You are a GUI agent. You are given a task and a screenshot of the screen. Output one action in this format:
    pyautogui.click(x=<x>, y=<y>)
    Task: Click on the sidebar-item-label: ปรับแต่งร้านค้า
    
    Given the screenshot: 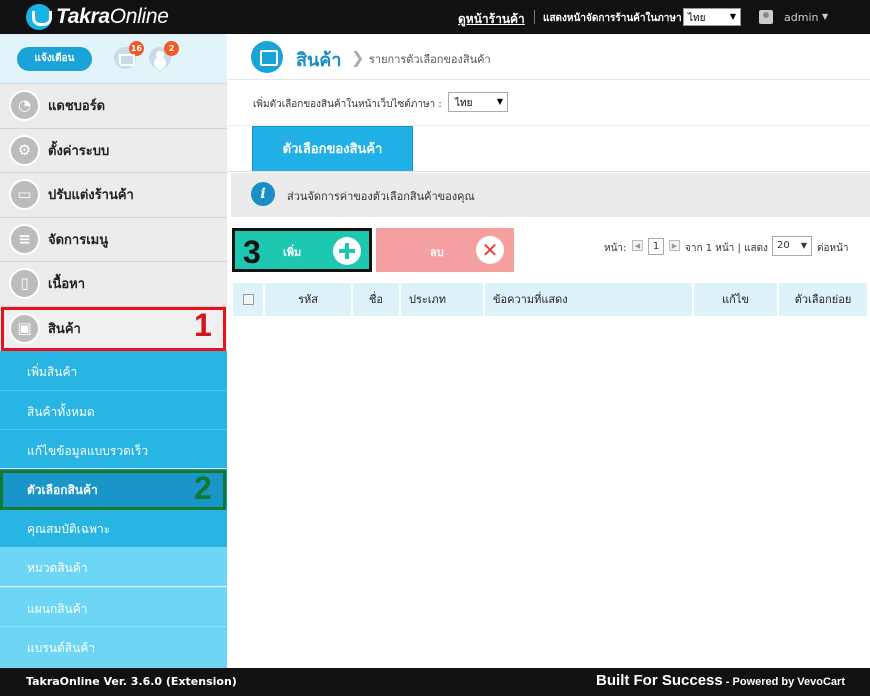 What is the action you would take?
    pyautogui.click(x=91, y=196)
    